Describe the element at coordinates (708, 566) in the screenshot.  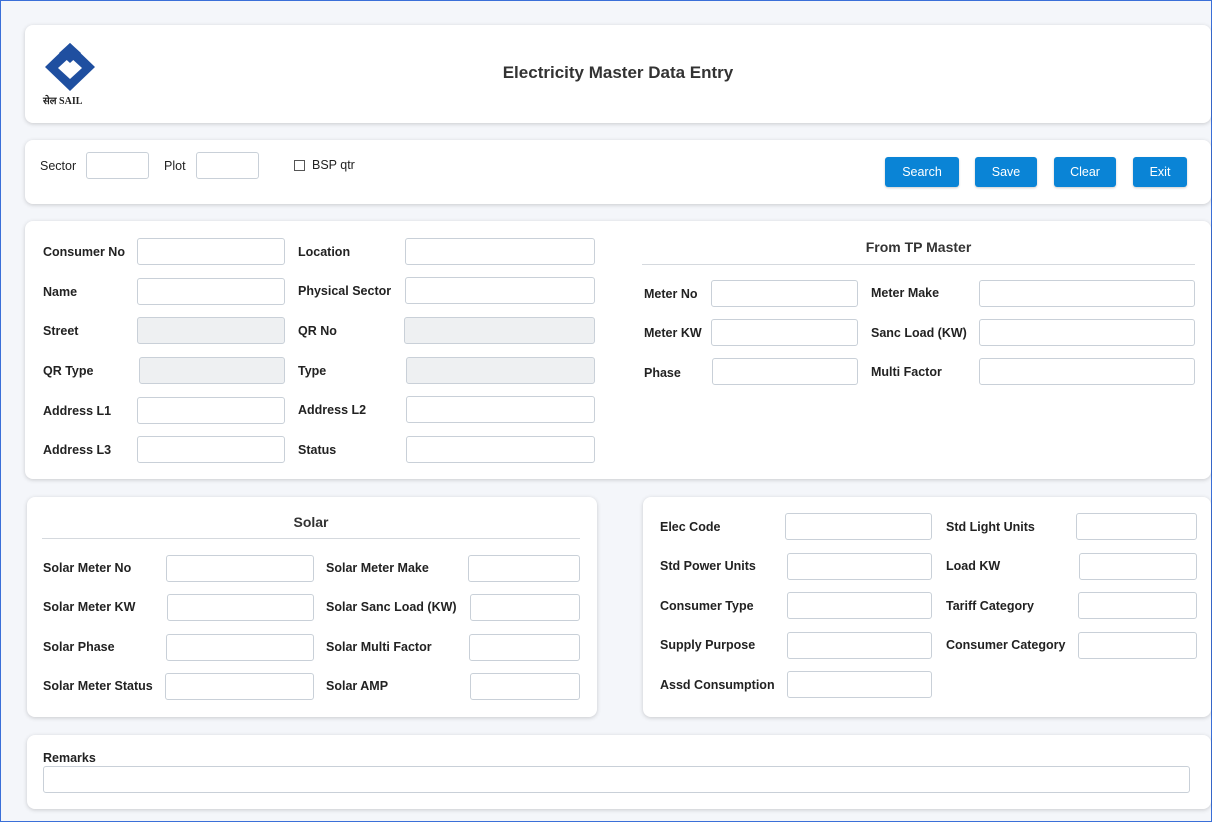
I see `std-power-units-label: Std Power Units` at that location.